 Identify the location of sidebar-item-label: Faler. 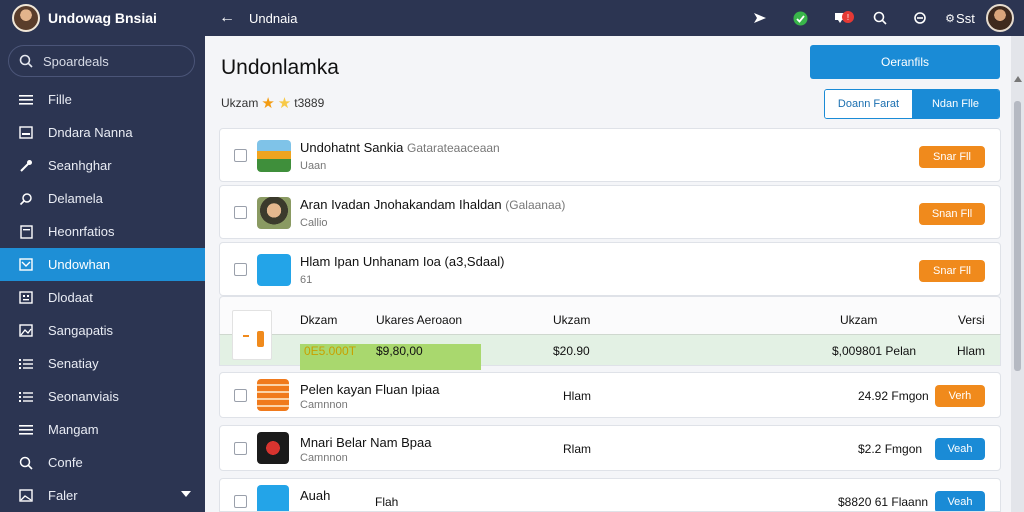
(63, 495).